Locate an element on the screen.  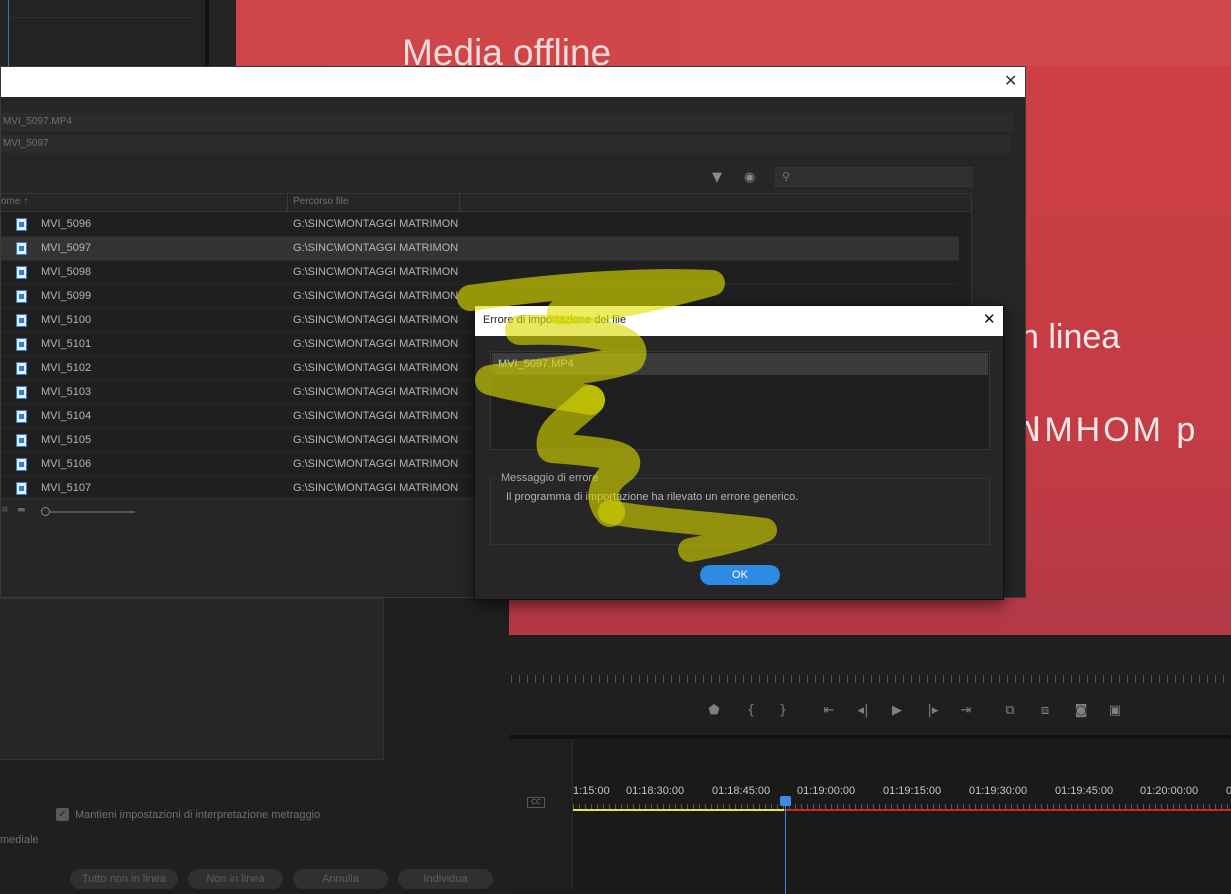
view-icon: ◉ is located at coordinates (749, 177).